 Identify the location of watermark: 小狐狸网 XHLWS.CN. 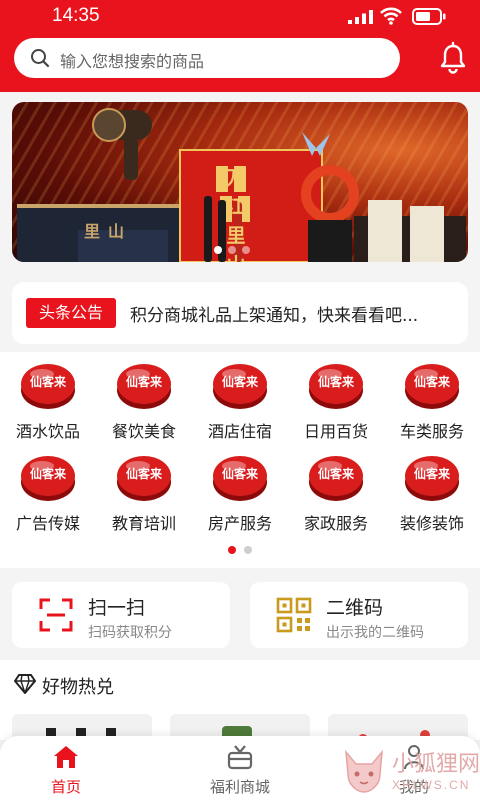
(410, 771).